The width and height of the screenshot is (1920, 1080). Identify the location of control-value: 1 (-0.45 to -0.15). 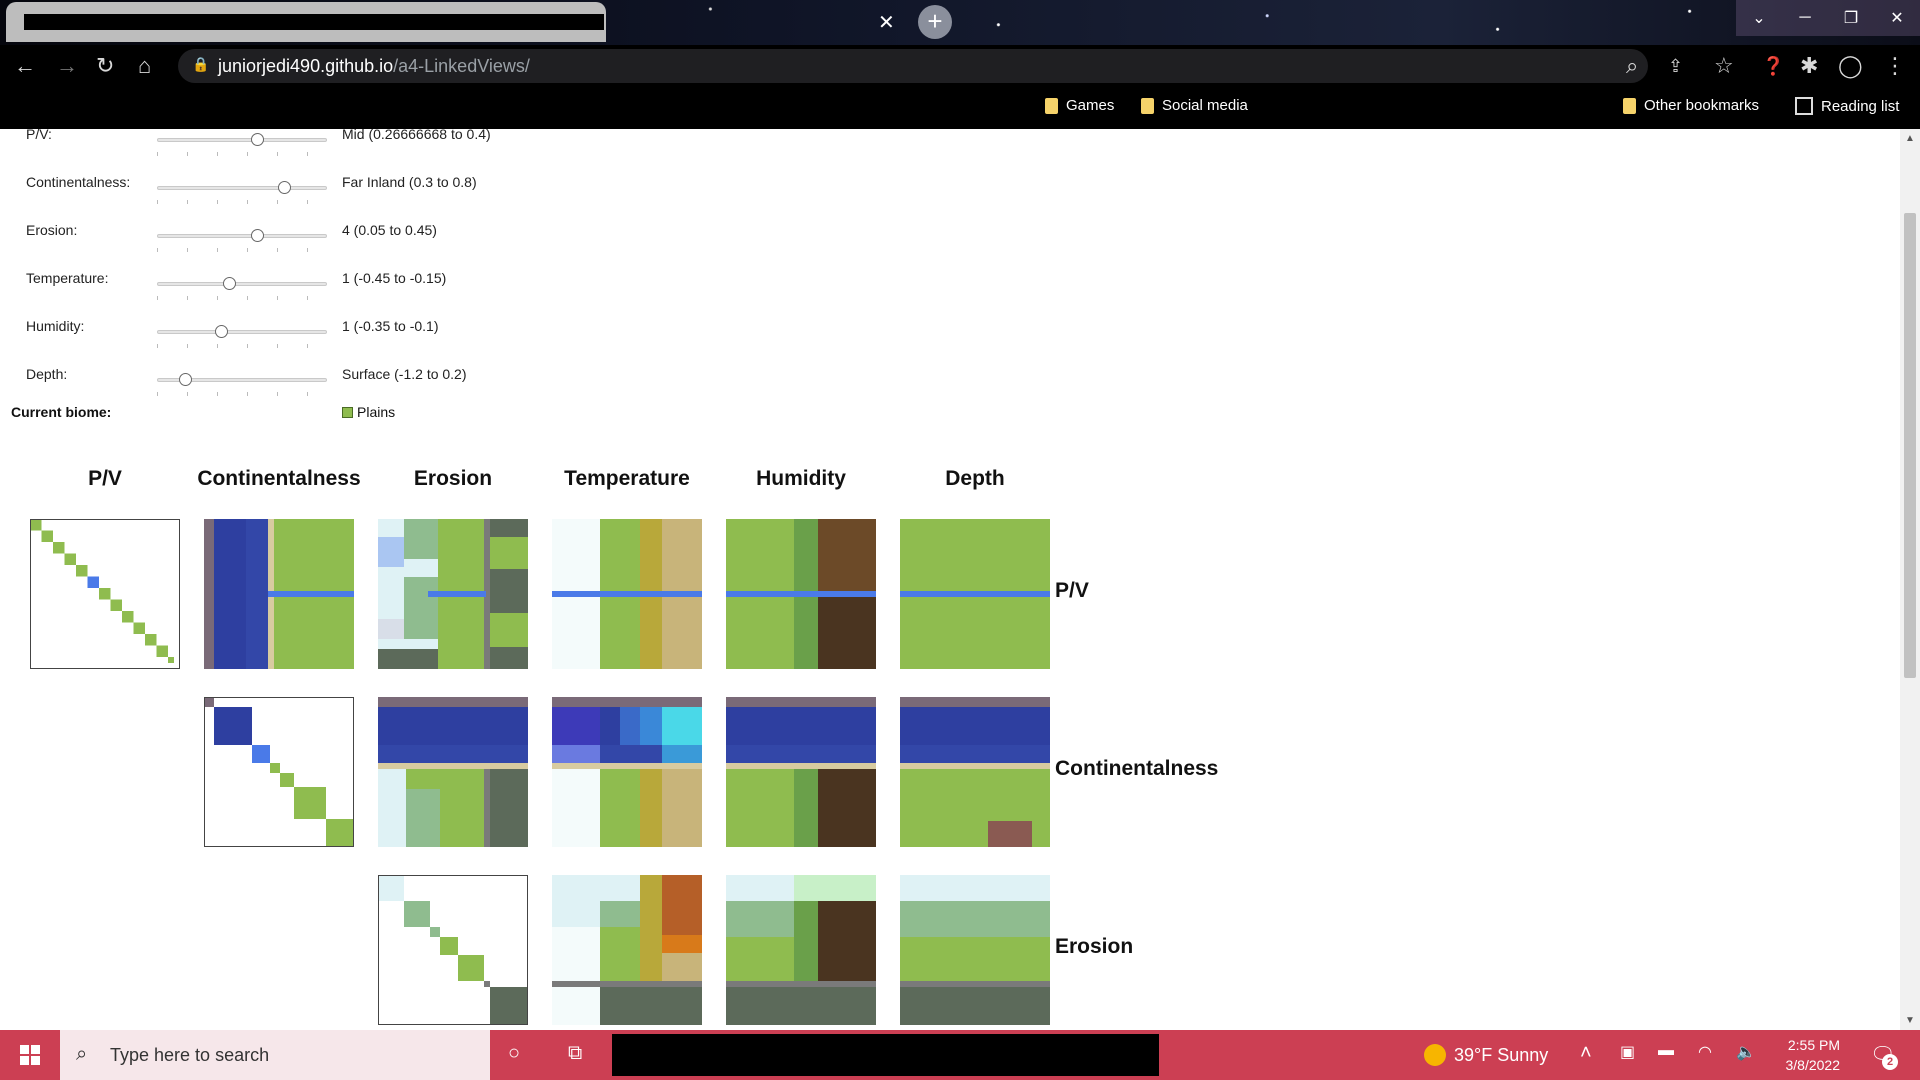
(394, 278).